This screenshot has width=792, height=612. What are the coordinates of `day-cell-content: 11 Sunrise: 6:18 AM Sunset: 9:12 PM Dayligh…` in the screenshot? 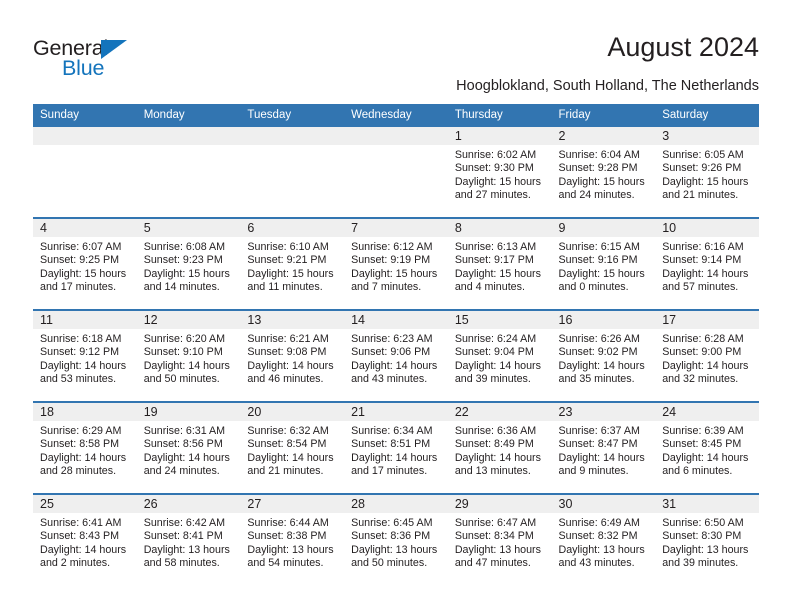 It's located at (85, 355).